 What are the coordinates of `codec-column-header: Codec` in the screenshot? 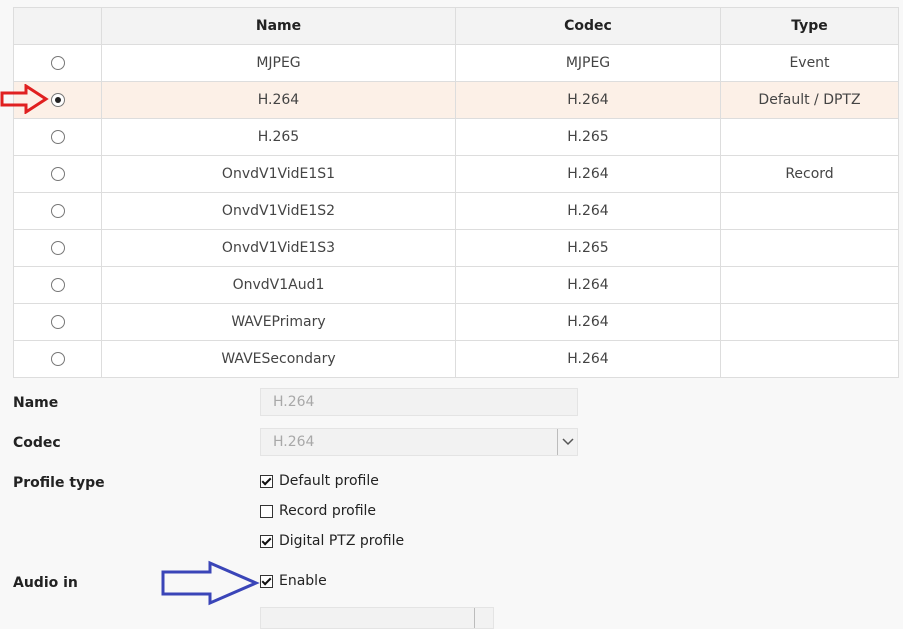 It's located at (588, 26).